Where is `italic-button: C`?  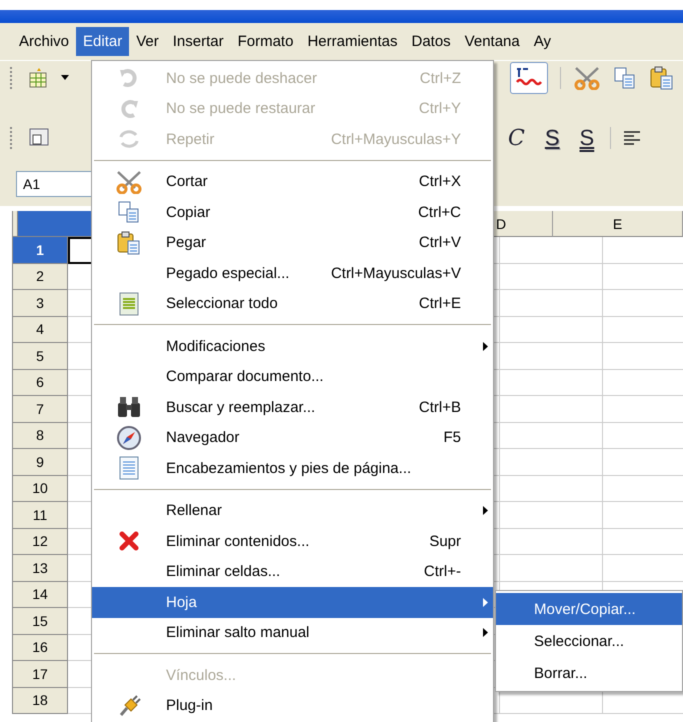 italic-button: C is located at coordinates (516, 138).